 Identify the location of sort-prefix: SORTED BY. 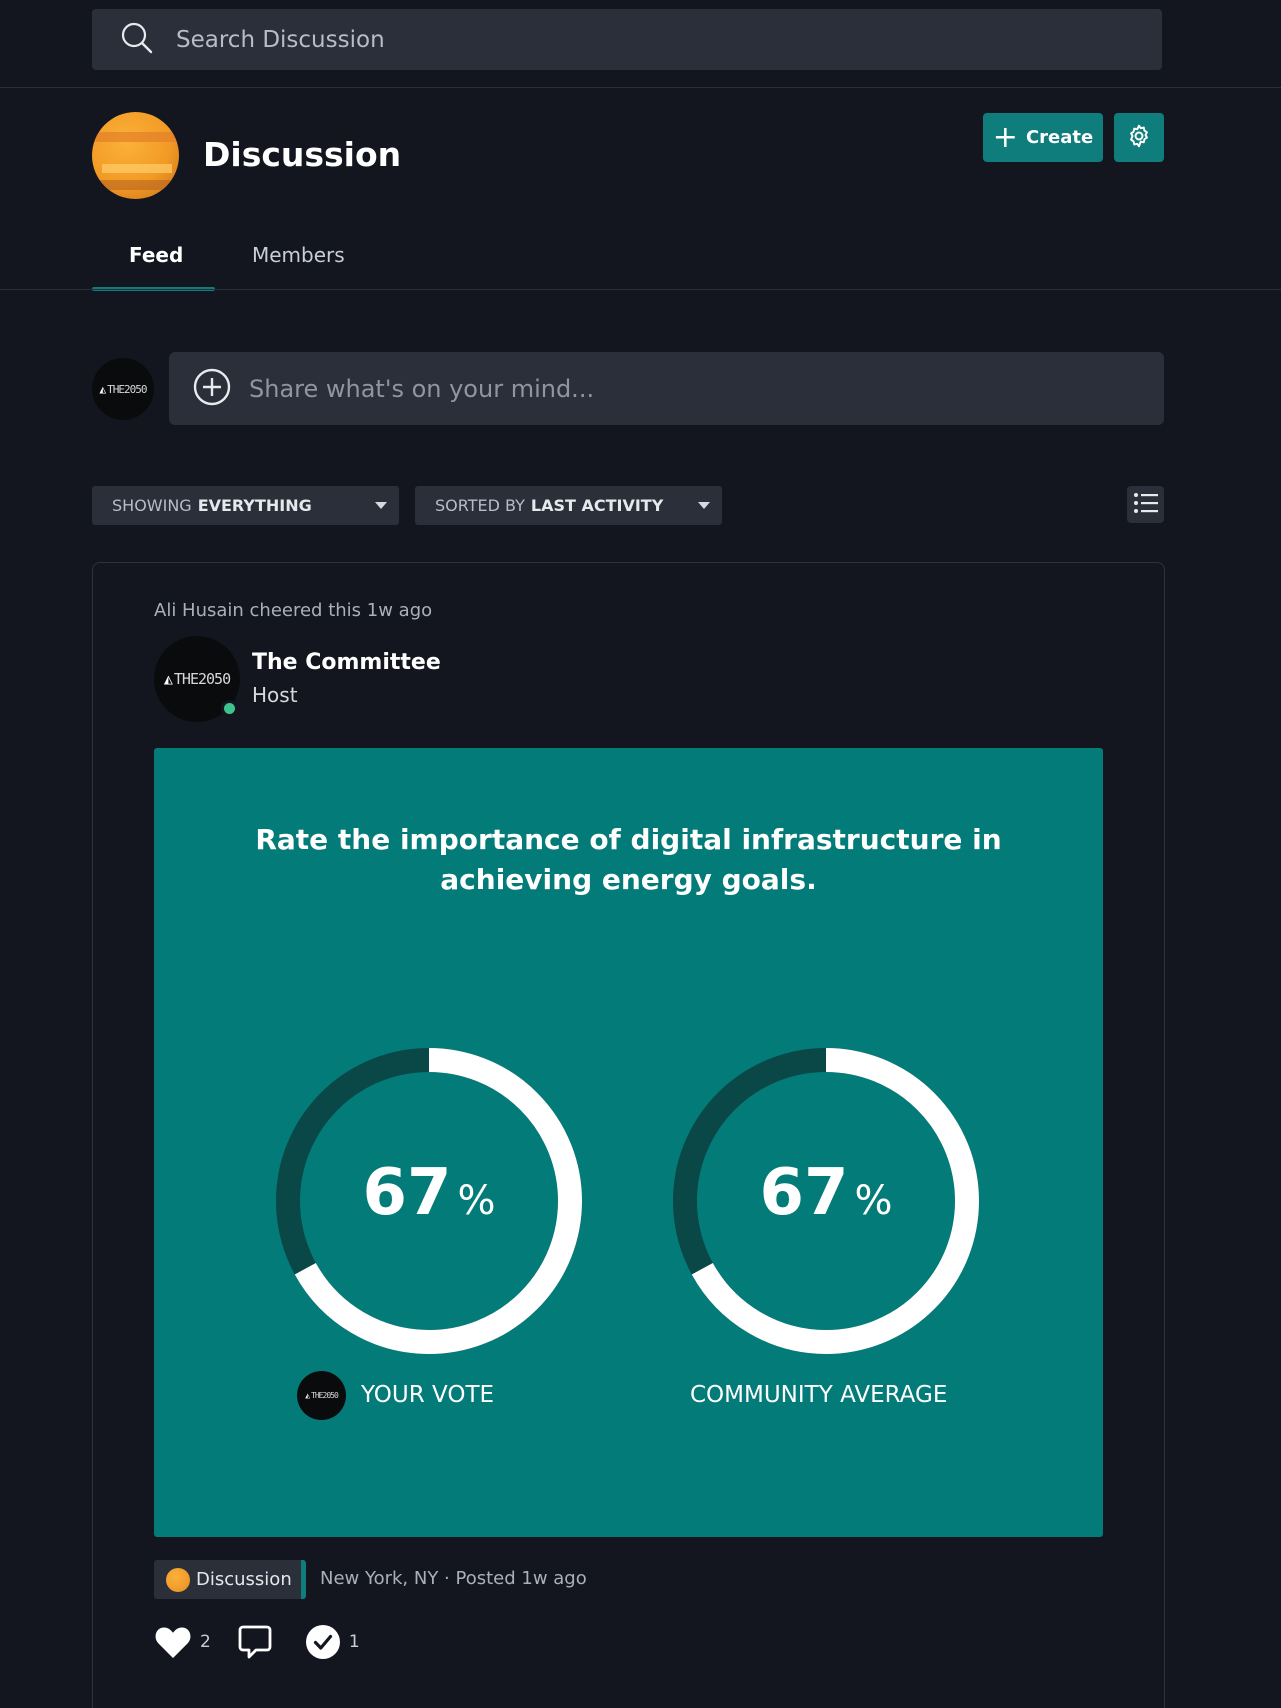
(480, 505).